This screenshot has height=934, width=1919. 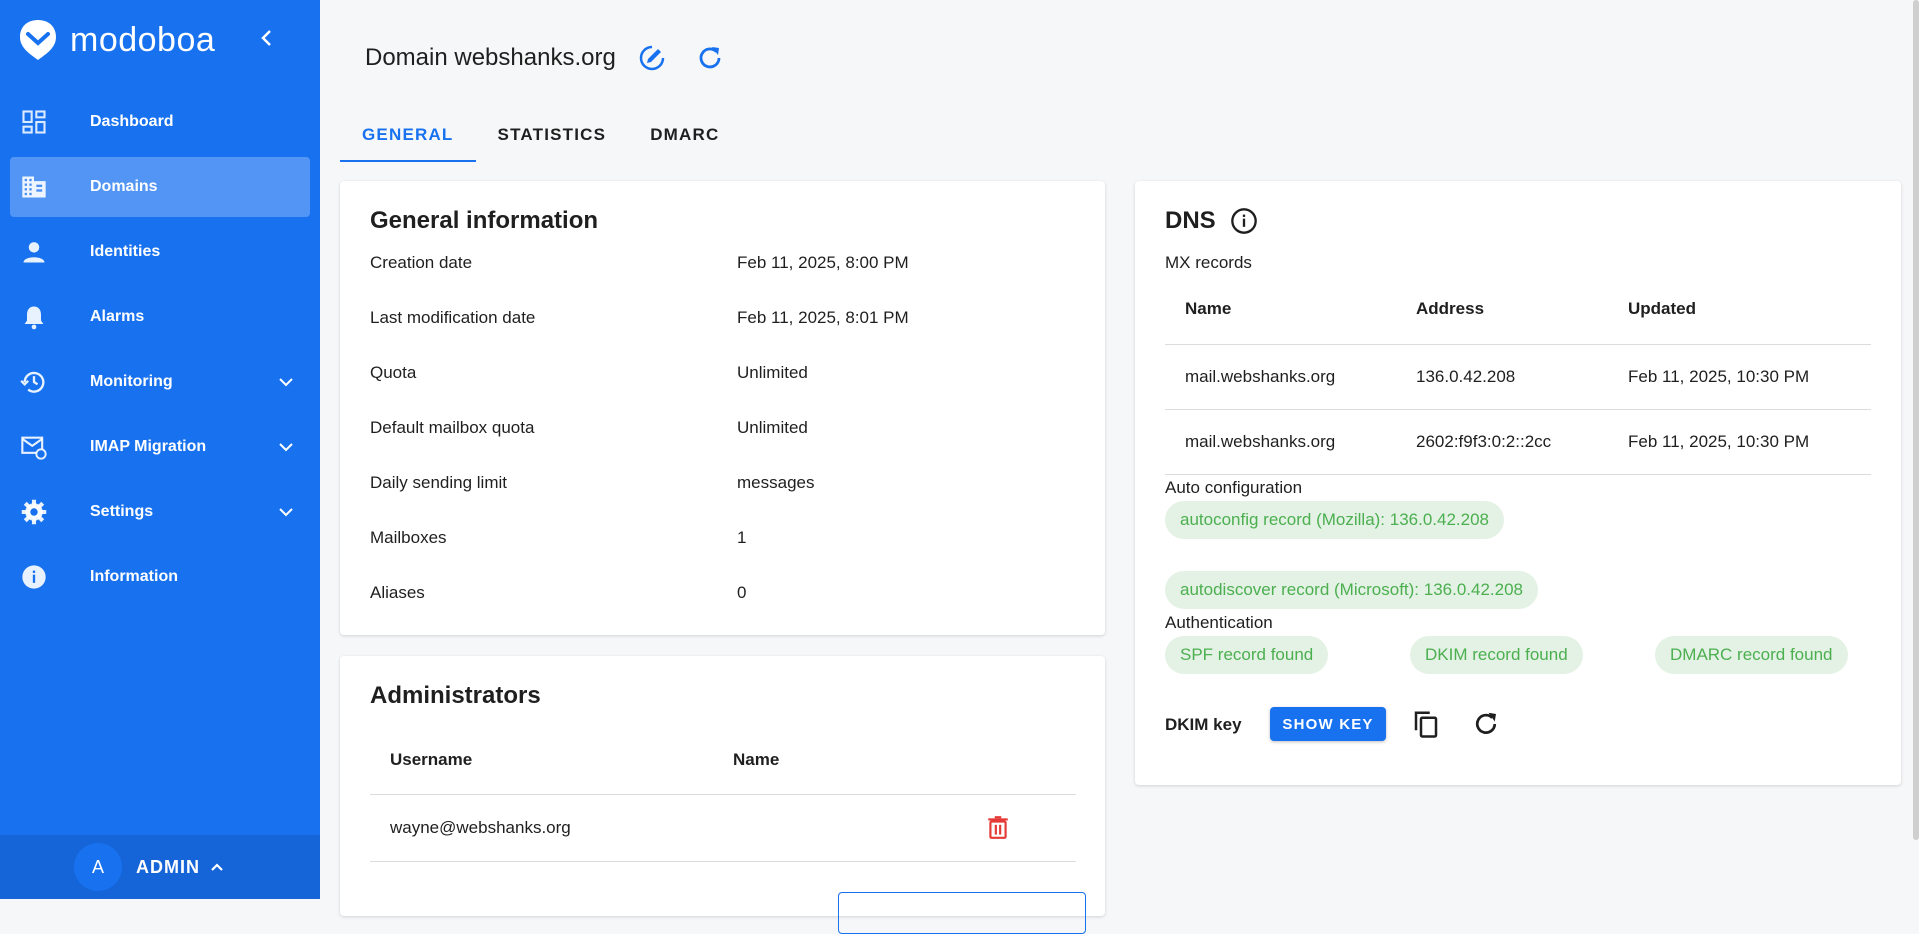 What do you see at coordinates (1234, 487) in the screenshot?
I see `section-label: Auto configuration` at bounding box center [1234, 487].